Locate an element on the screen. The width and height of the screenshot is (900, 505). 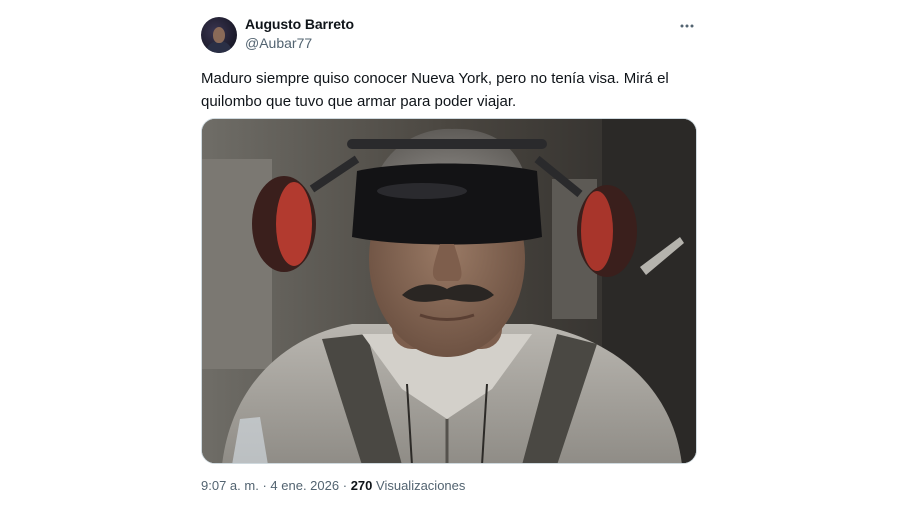
avatar-face-shape is located at coordinates (219, 35).